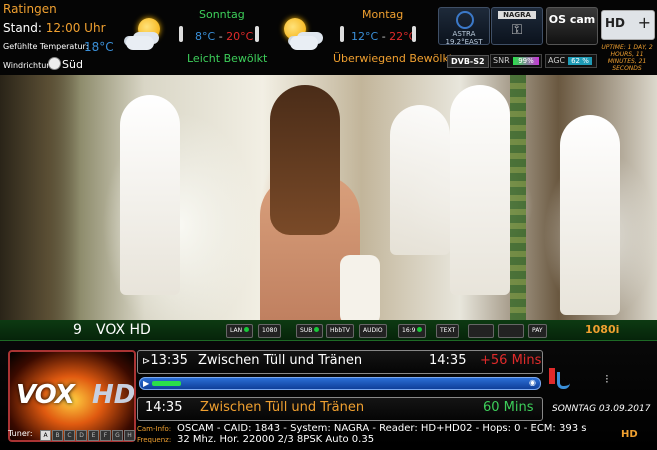 Image resolution: width=657 pixels, height=450 pixels. What do you see at coordinates (129, 435) in the screenshot?
I see `tuner-slot-h: H` at bounding box center [129, 435].